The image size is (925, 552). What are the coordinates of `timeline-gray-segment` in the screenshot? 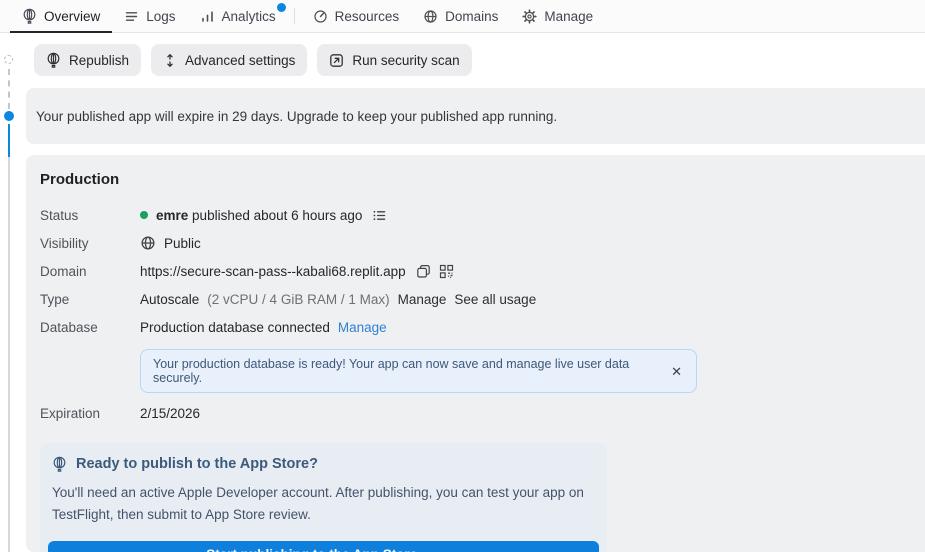 It's located at (9, 354).